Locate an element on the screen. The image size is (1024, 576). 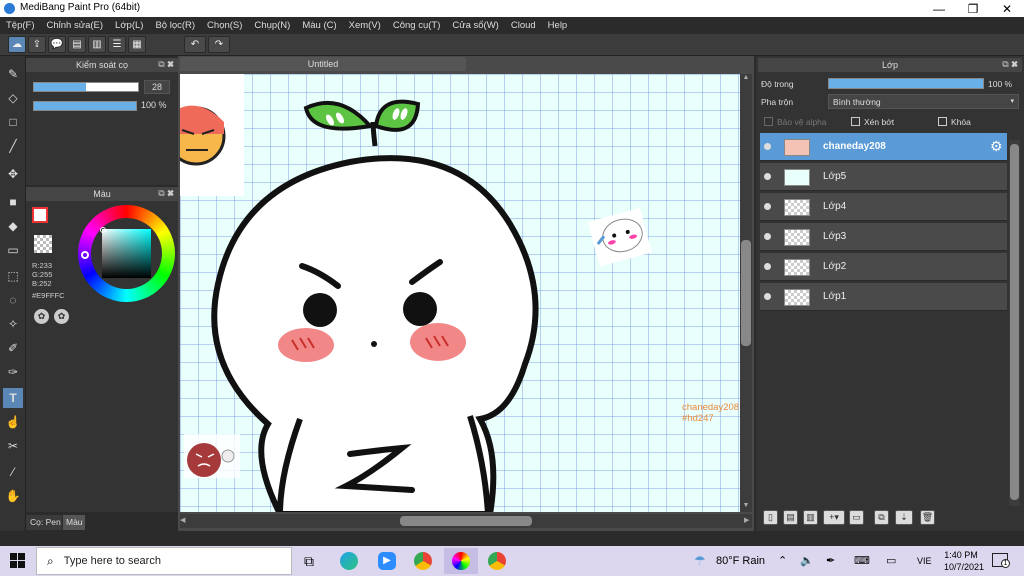
keyboard-icon: ⌨ is located at coordinates (862, 560).